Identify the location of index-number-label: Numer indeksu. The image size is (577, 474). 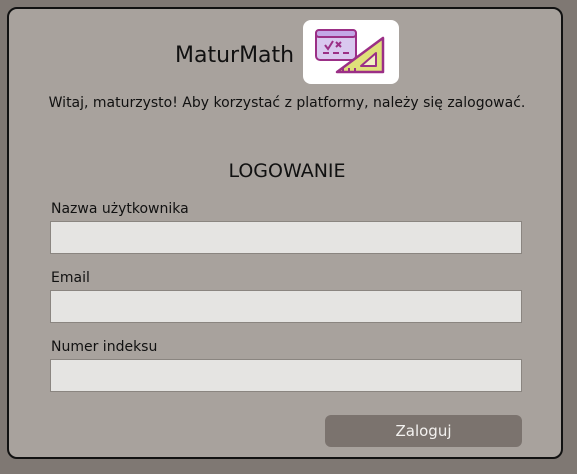
(104, 347).